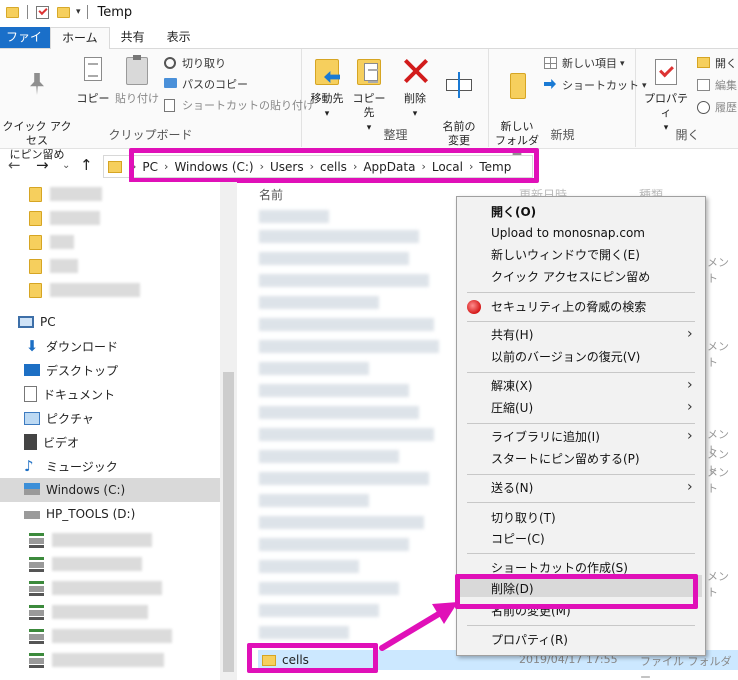  I want to click on menu-item-compress: 圧縮(U), so click(512, 408).